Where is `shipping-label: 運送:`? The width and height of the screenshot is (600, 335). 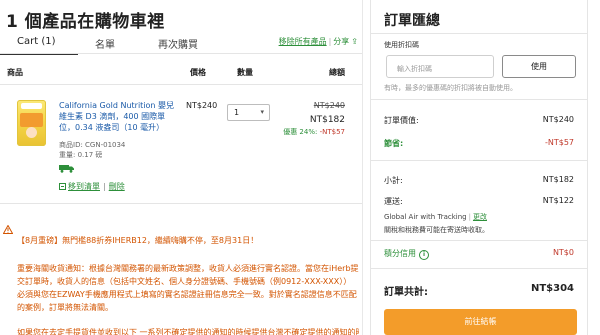
shipping-label: 運送: is located at coordinates (393, 201).